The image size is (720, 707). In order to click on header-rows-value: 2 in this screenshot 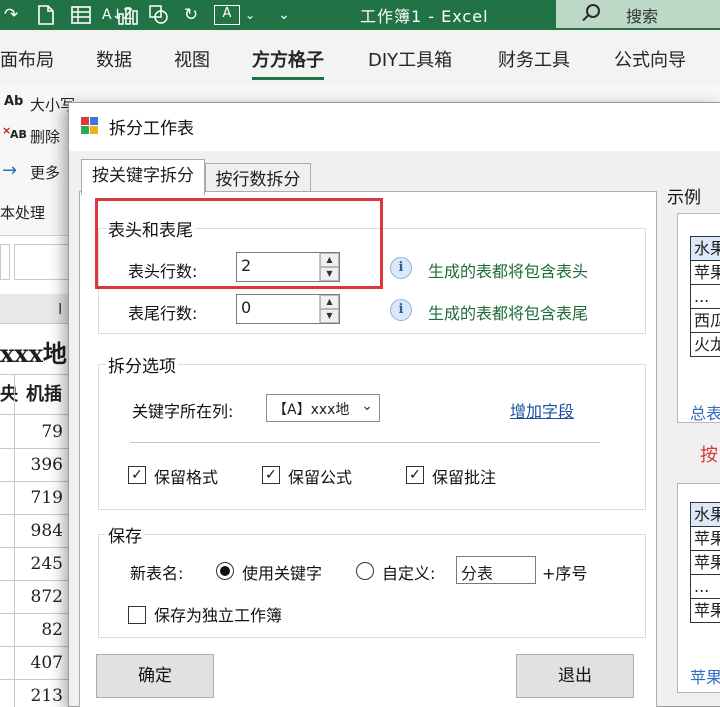, I will do `click(246, 265)`.